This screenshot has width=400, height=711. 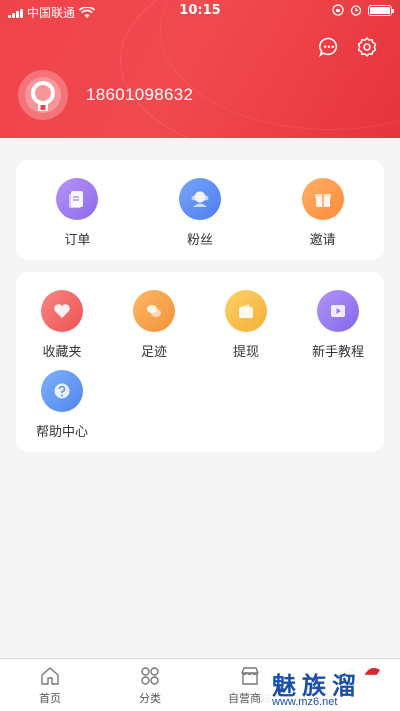 I want to click on heart-icon, so click(x=62, y=311).